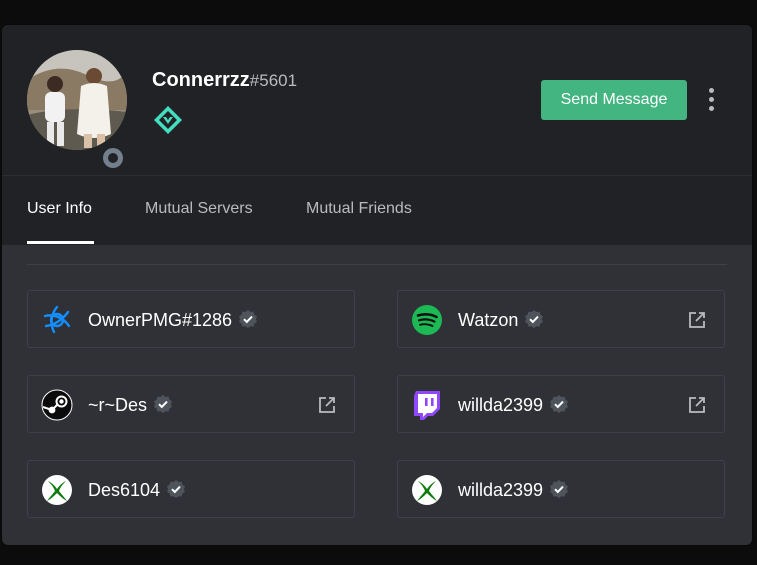 This screenshot has width=757, height=565. I want to click on tab-mutual-friends: Mutual Friends, so click(359, 209).